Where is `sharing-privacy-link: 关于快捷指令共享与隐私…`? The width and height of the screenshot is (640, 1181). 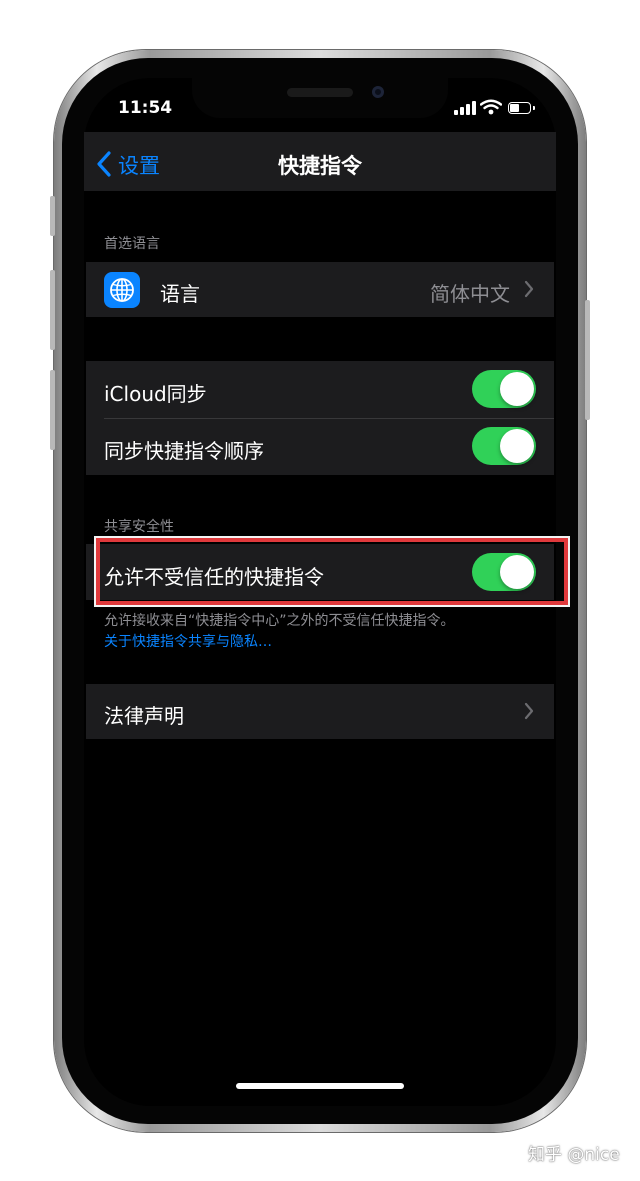
sharing-privacy-link: 关于快捷指令共享与隐私… is located at coordinates (188, 641).